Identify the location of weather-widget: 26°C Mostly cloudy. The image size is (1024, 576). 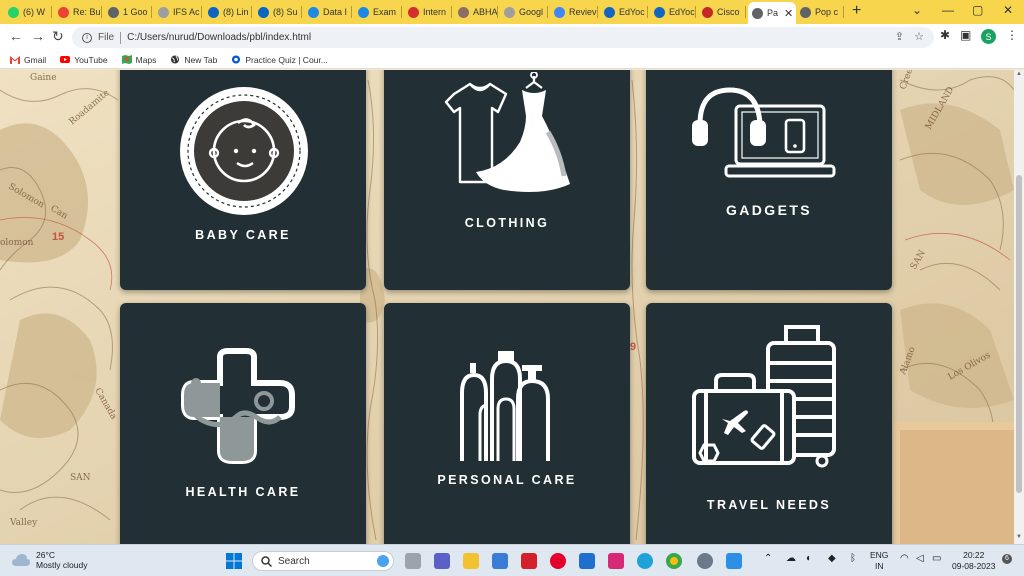
(50, 560).